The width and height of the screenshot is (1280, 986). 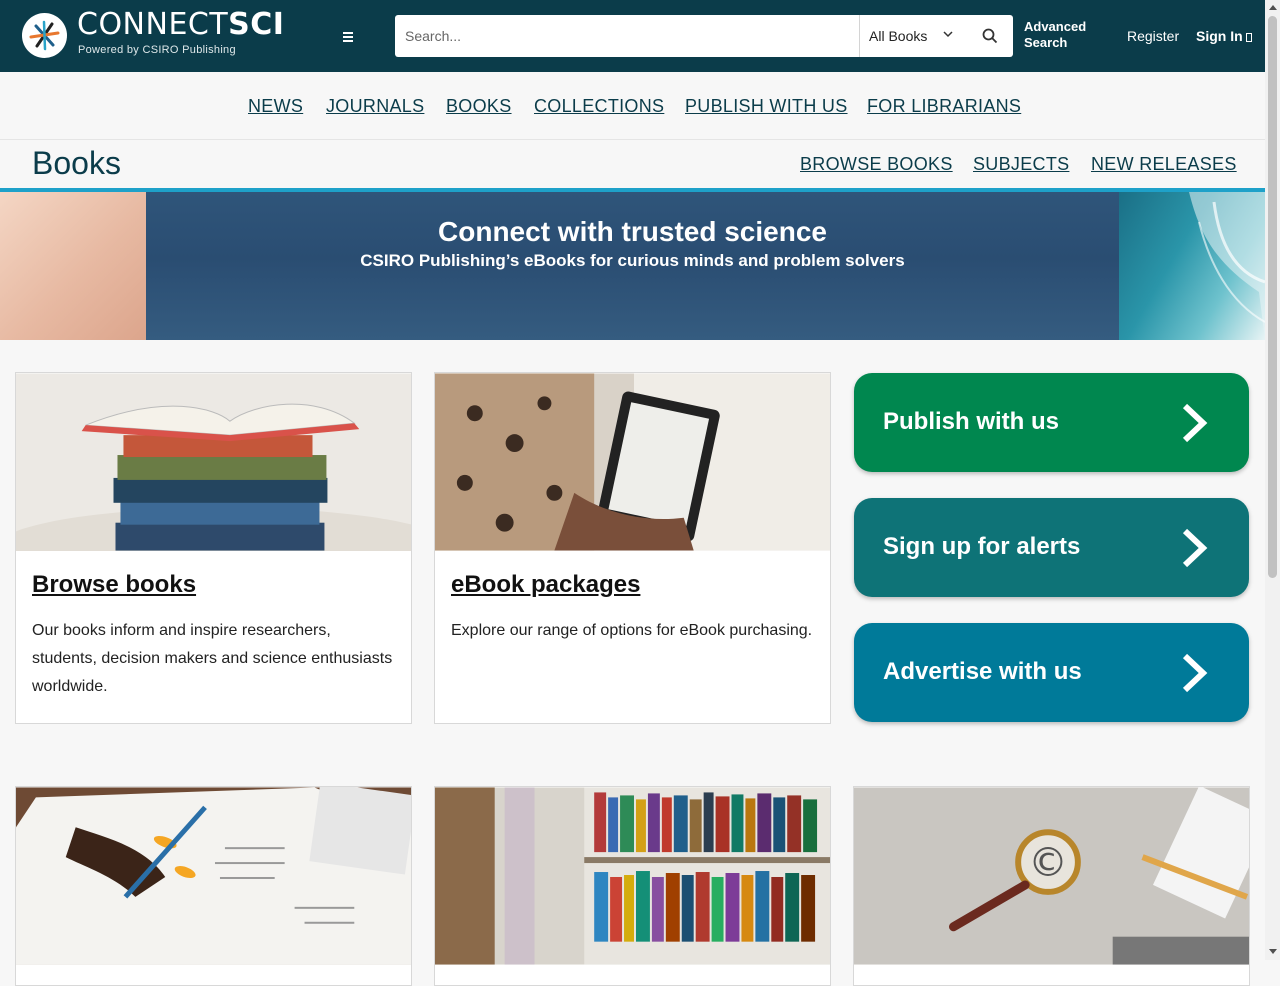 I want to click on search-button, so click(x=990, y=36).